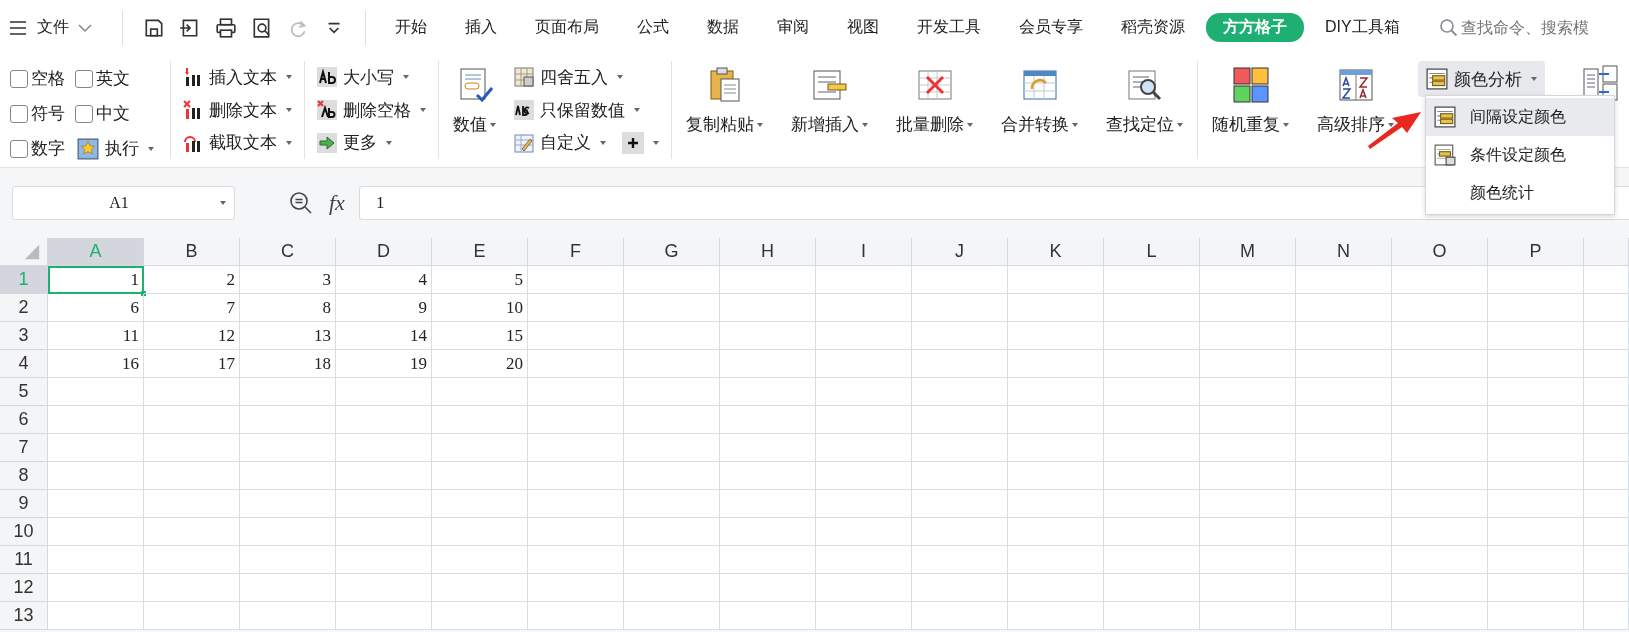 The image size is (1629, 632). Describe the element at coordinates (37, 78) in the screenshot. I see `checkbox-option: 空格` at that location.